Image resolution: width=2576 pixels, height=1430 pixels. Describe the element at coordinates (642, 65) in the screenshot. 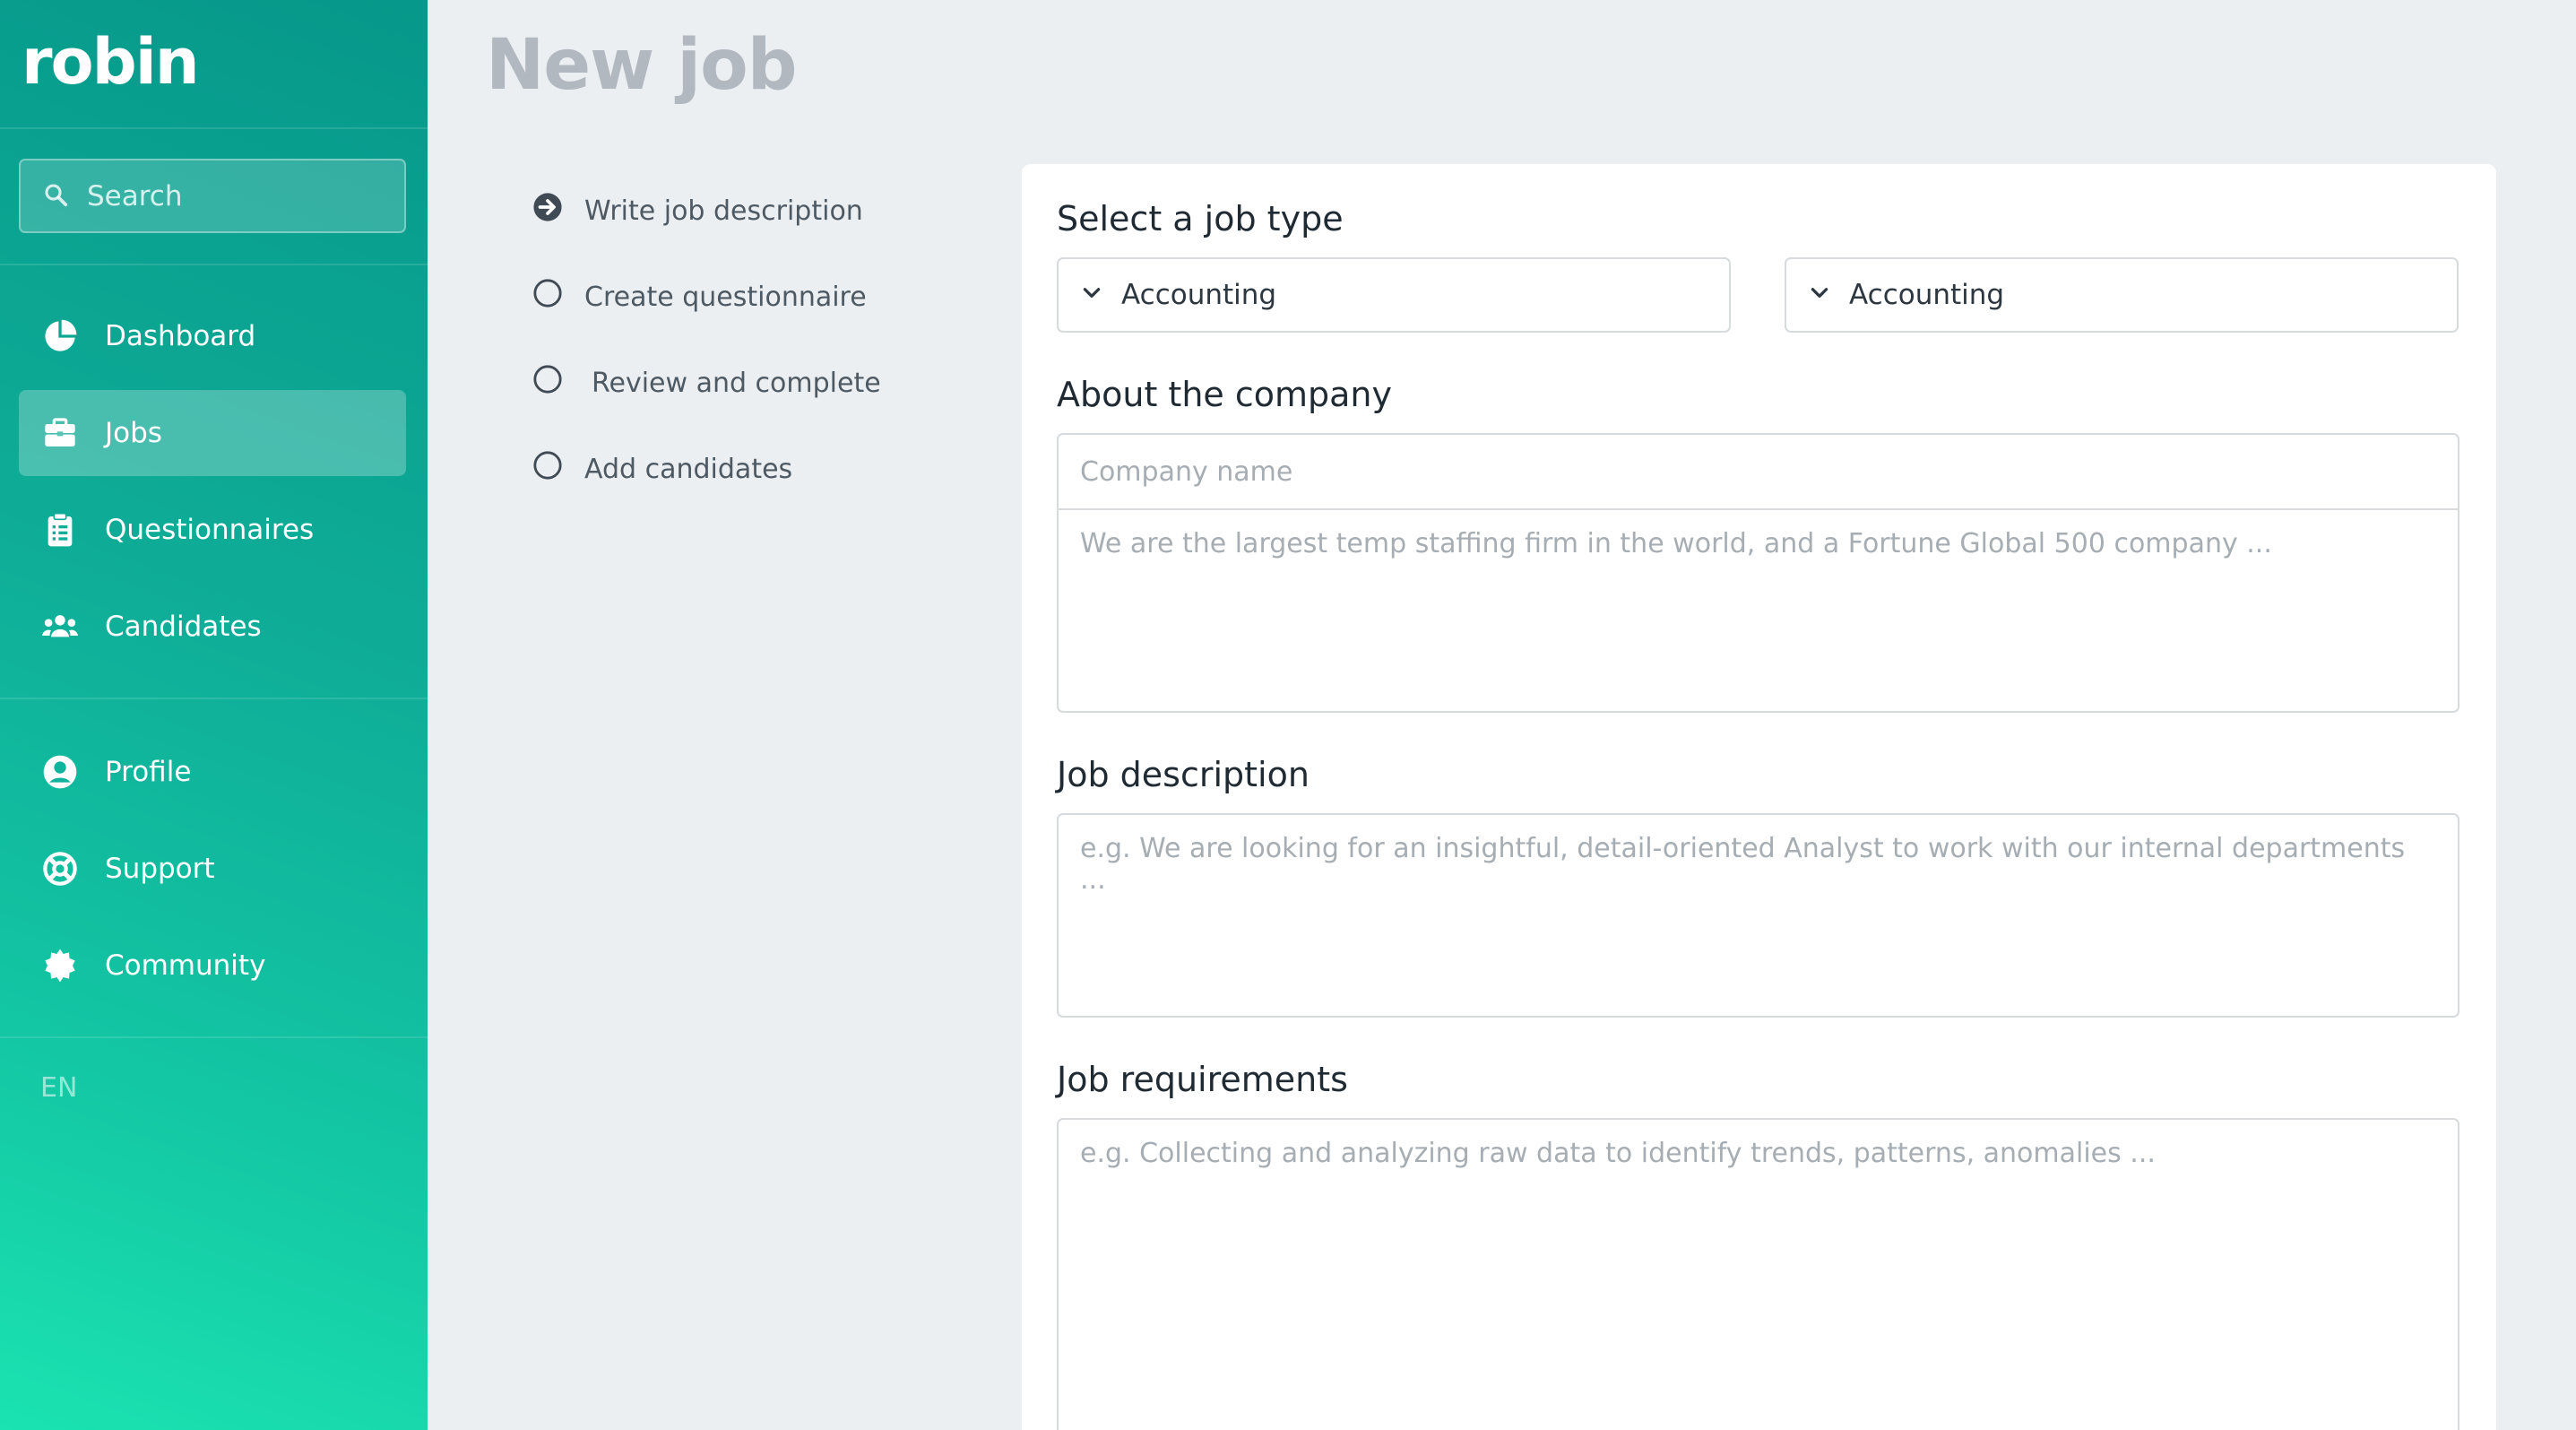

I see `page-title: New job` at that location.